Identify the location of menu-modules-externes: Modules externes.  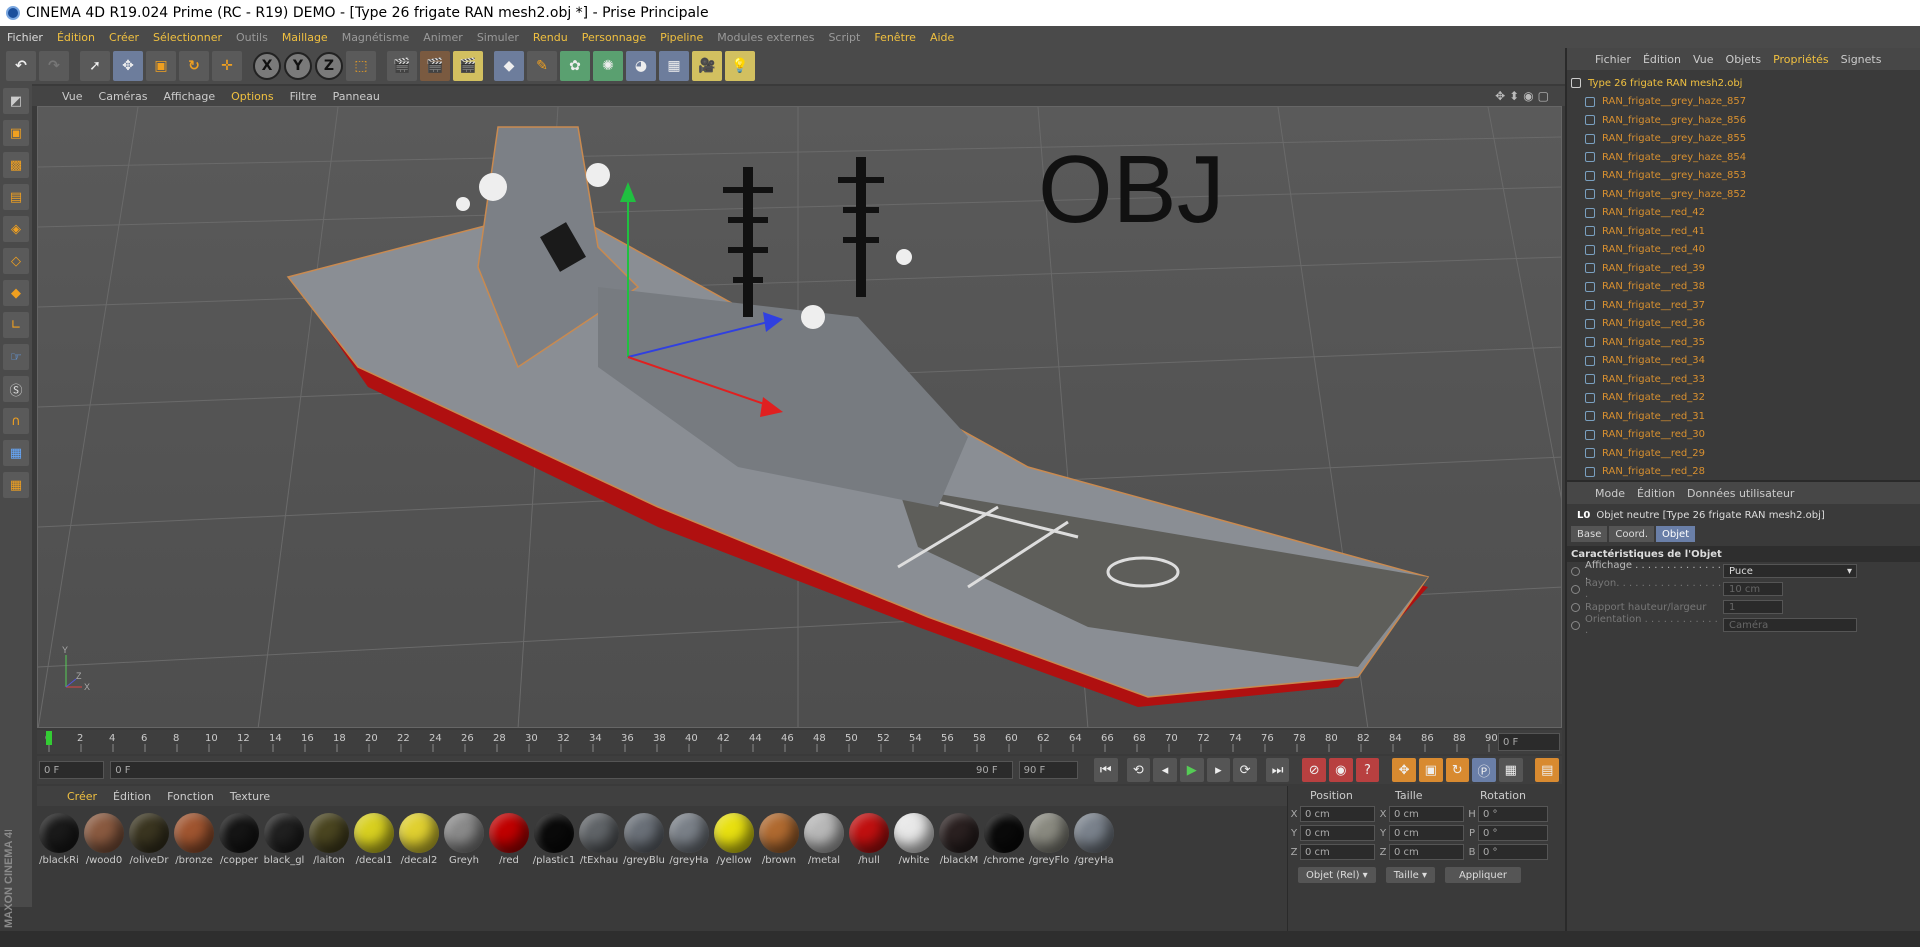
(765, 37).